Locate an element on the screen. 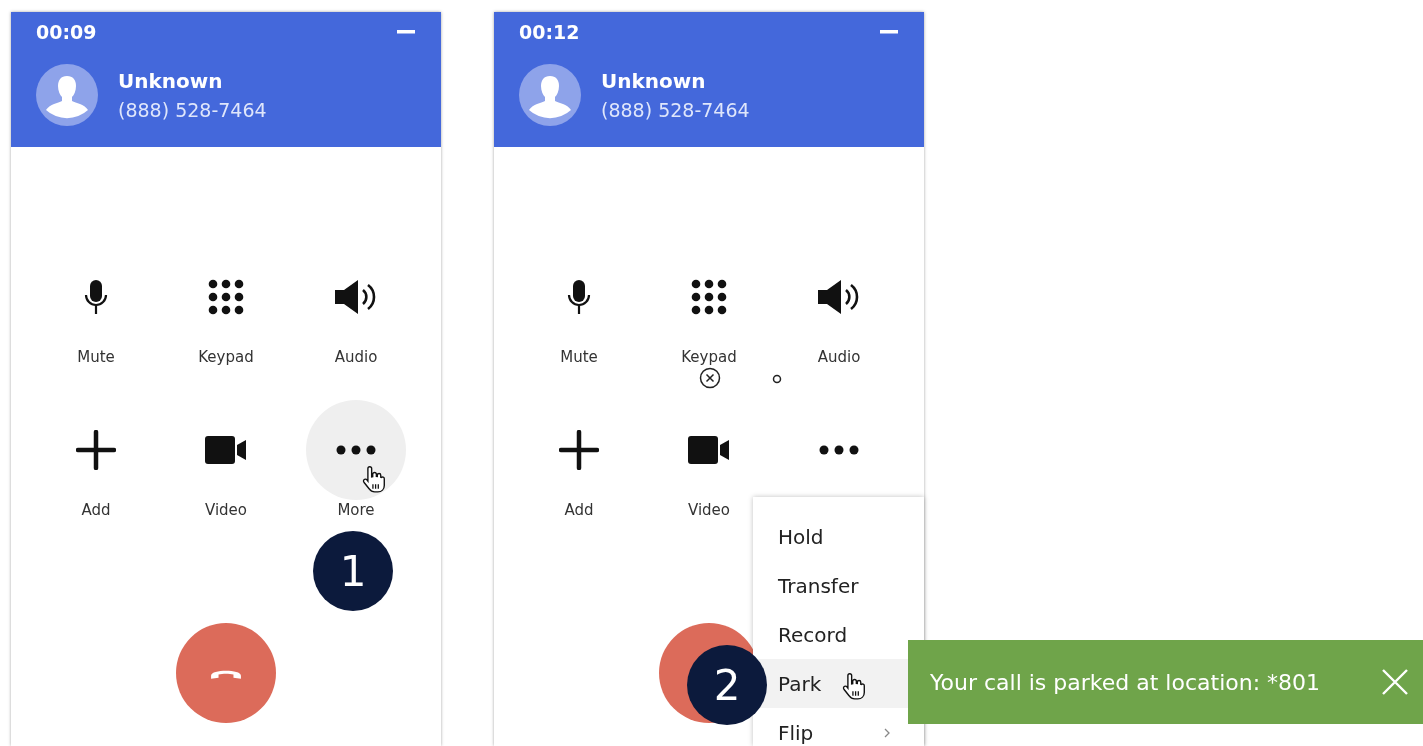  call-timer: 00:12 is located at coordinates (549, 32).